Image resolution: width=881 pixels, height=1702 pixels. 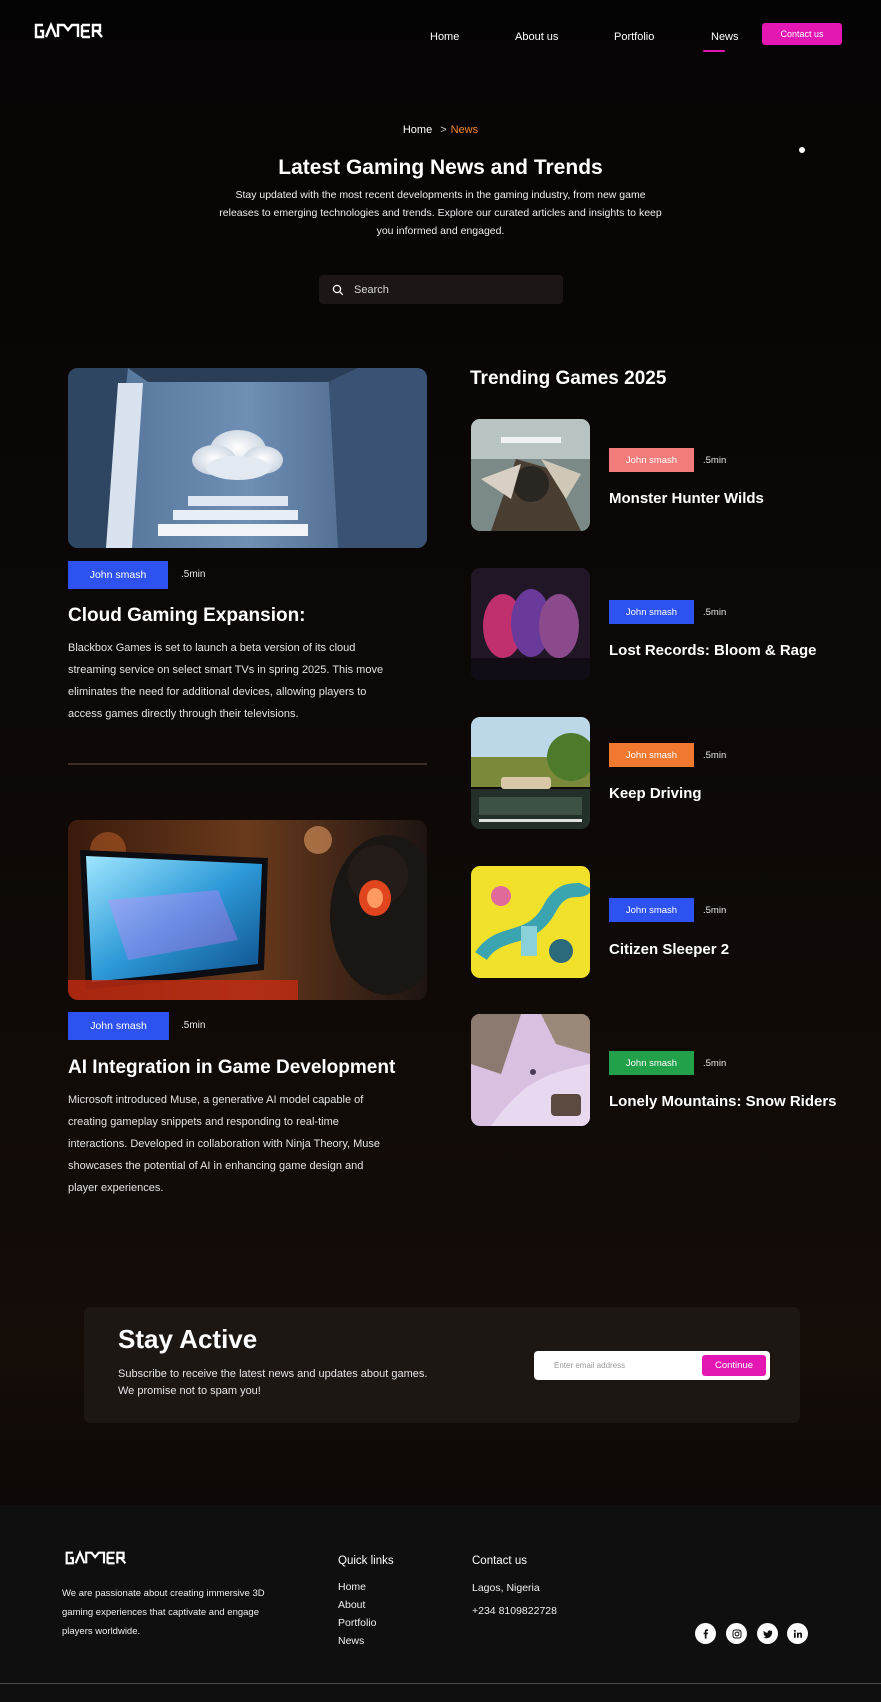 I want to click on trending-game-name: Lonely Mountains: Snow Riders, so click(x=723, y=1101).